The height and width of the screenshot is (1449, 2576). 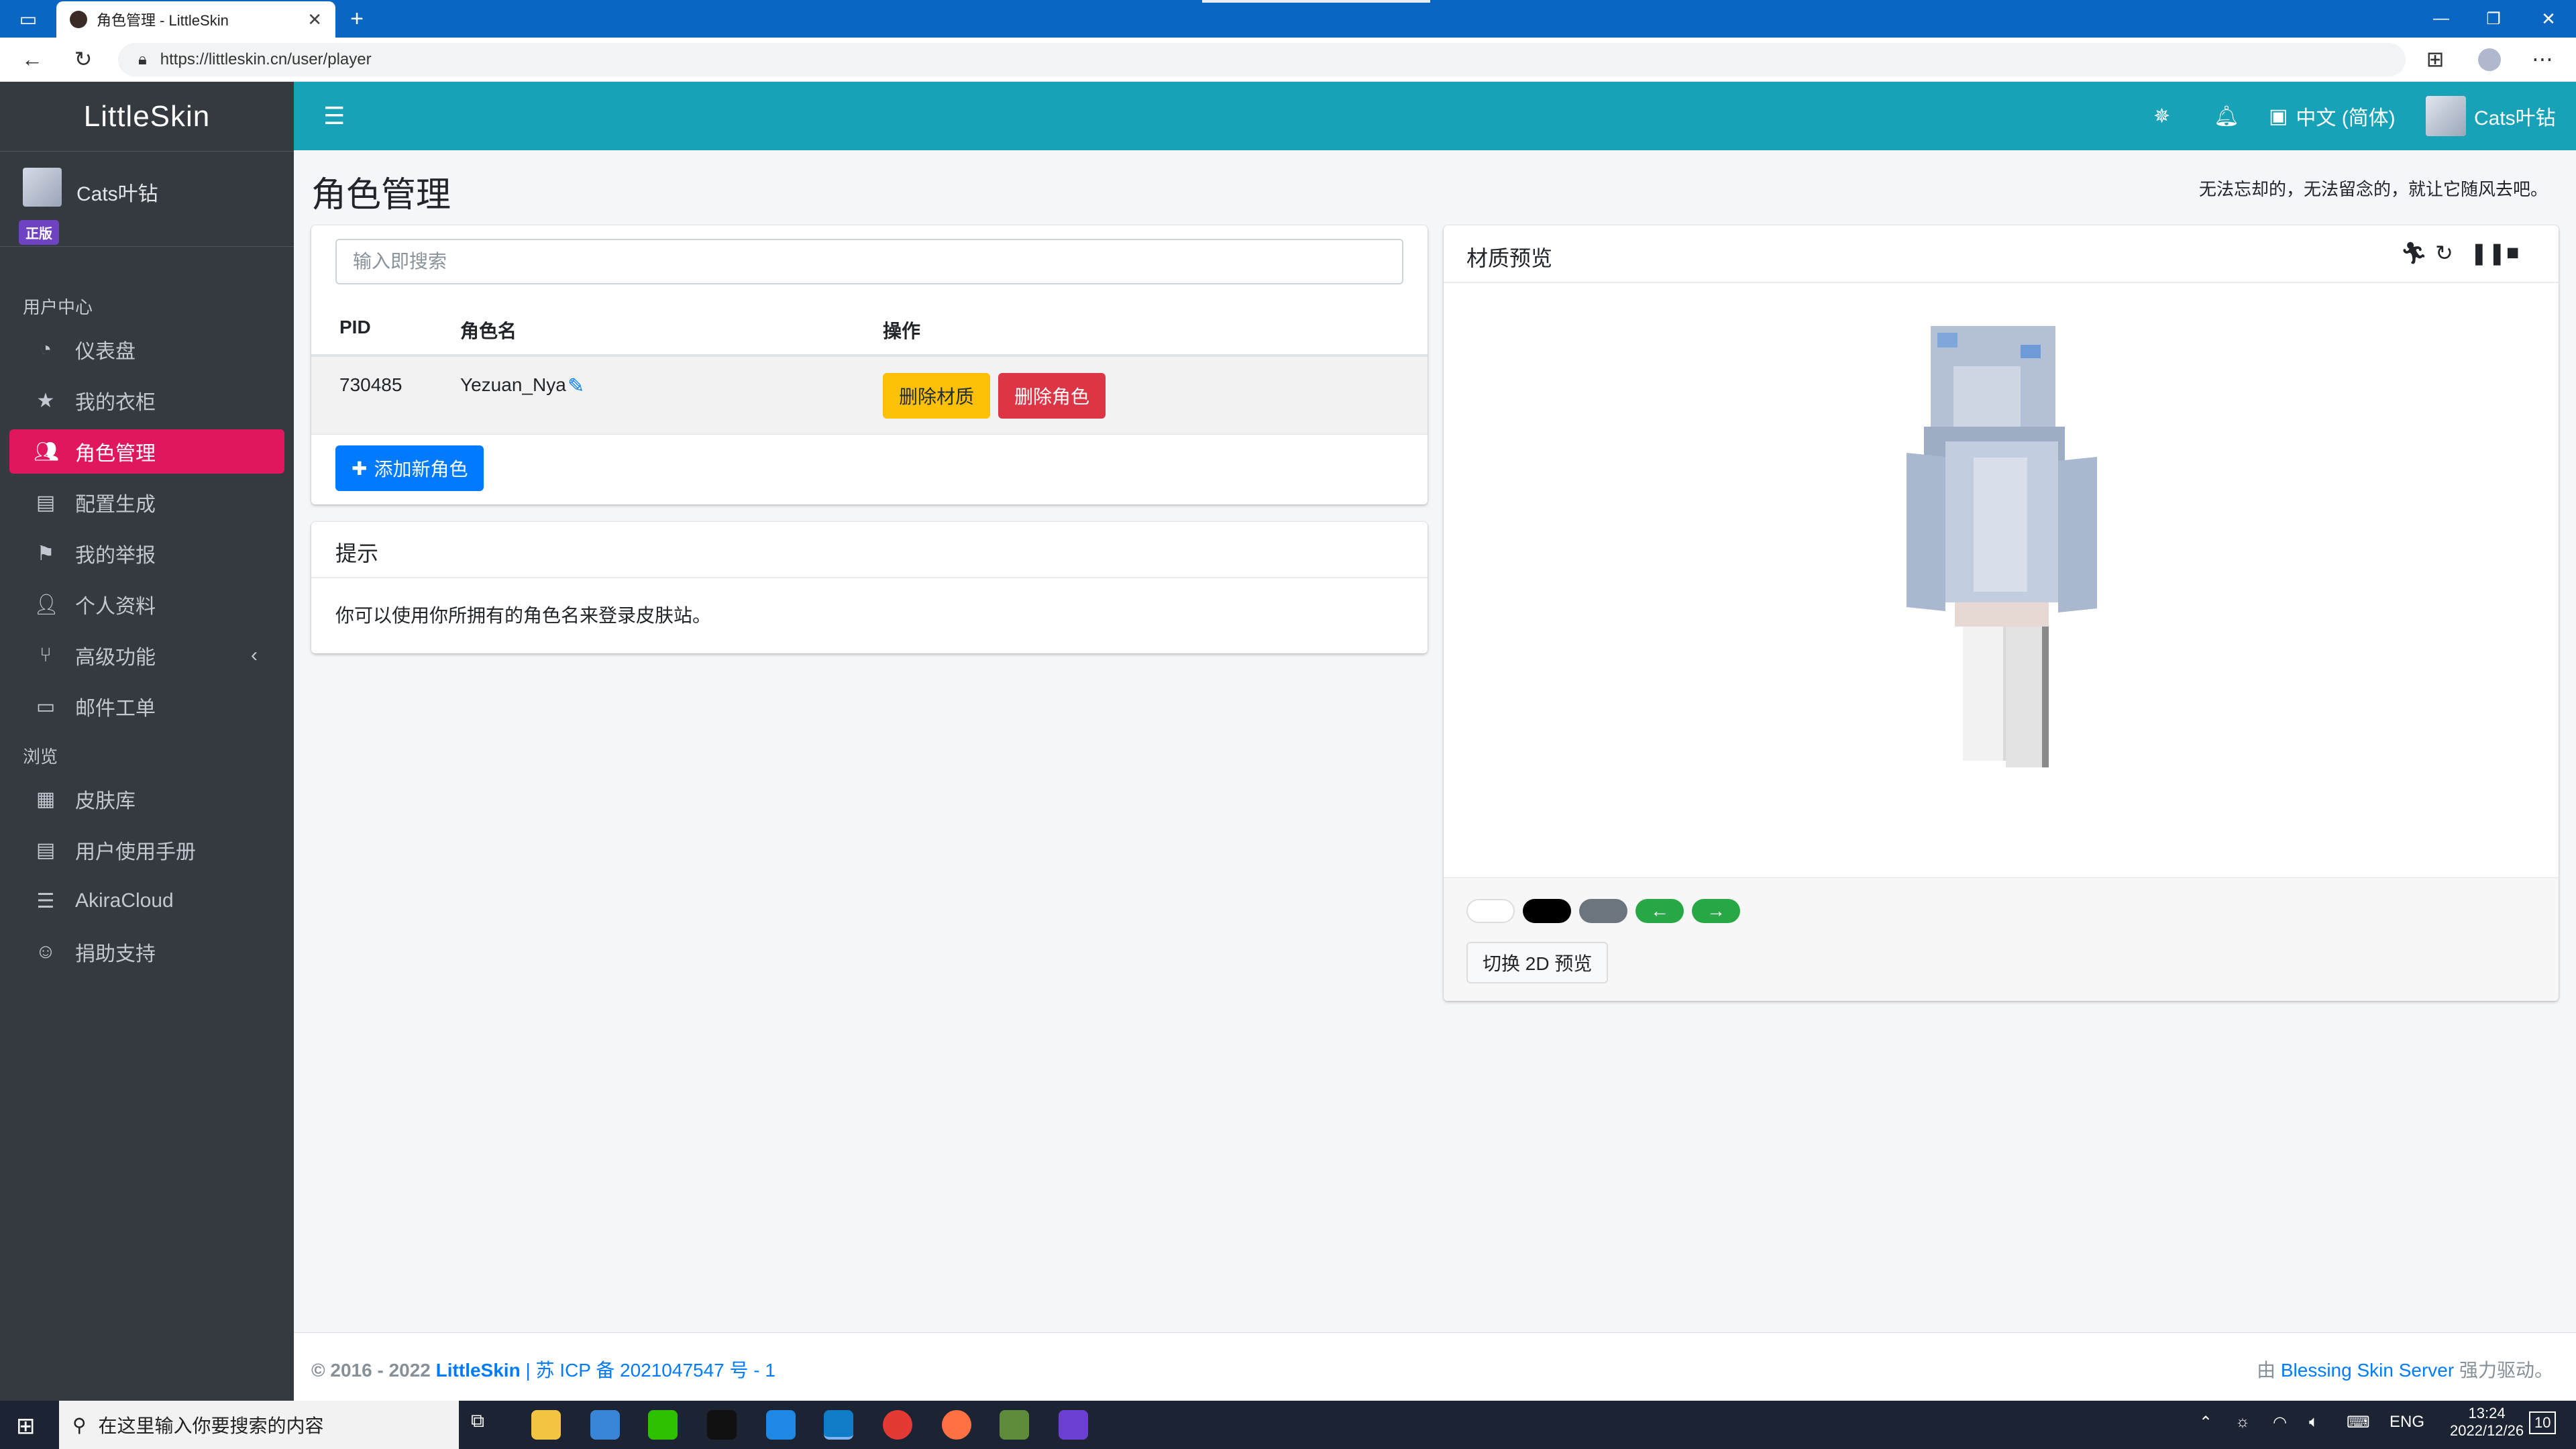 What do you see at coordinates (2161, 116) in the screenshot?
I see `theme-toggle-icon: ✵` at bounding box center [2161, 116].